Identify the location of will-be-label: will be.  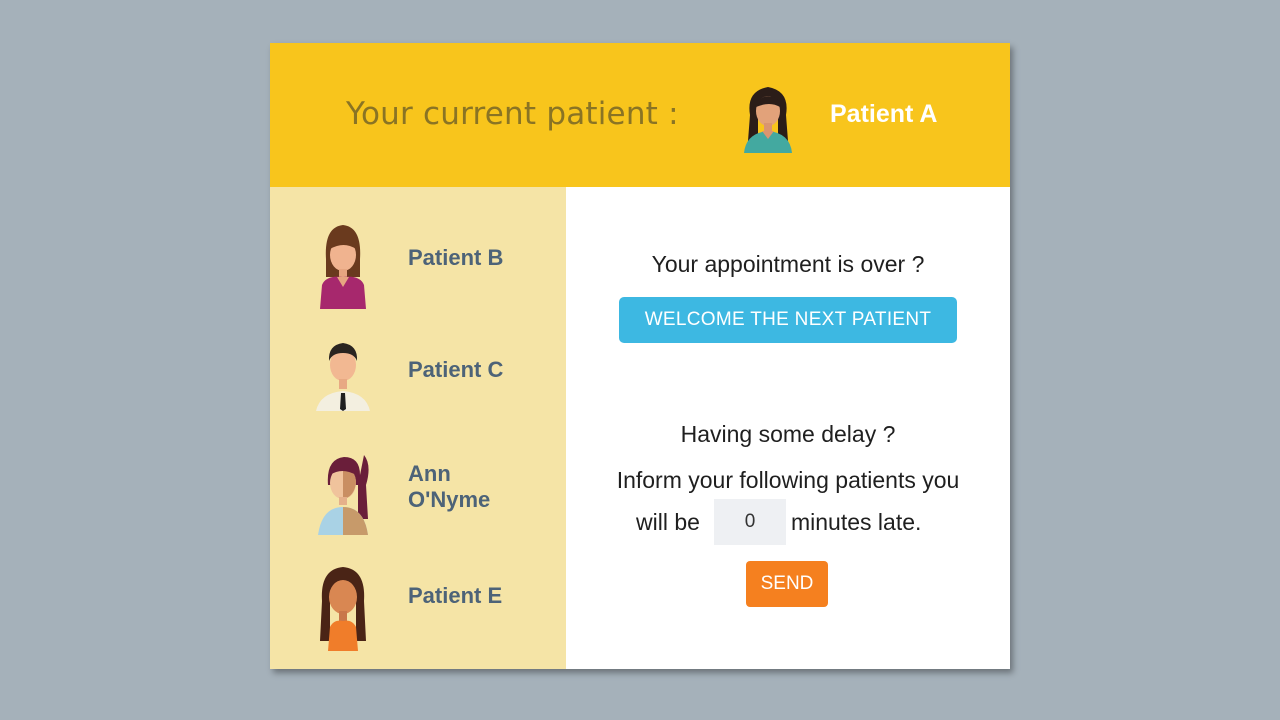
(668, 522).